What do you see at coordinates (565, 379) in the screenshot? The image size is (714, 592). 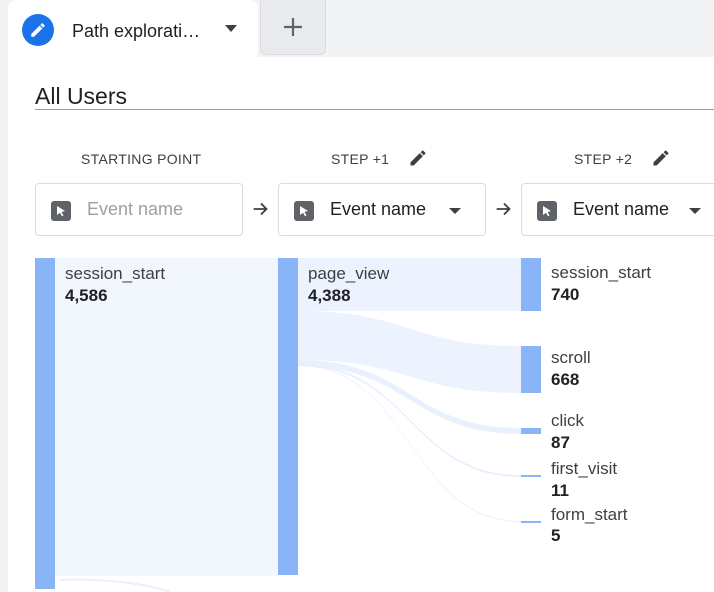 I see `node-value: 668` at bounding box center [565, 379].